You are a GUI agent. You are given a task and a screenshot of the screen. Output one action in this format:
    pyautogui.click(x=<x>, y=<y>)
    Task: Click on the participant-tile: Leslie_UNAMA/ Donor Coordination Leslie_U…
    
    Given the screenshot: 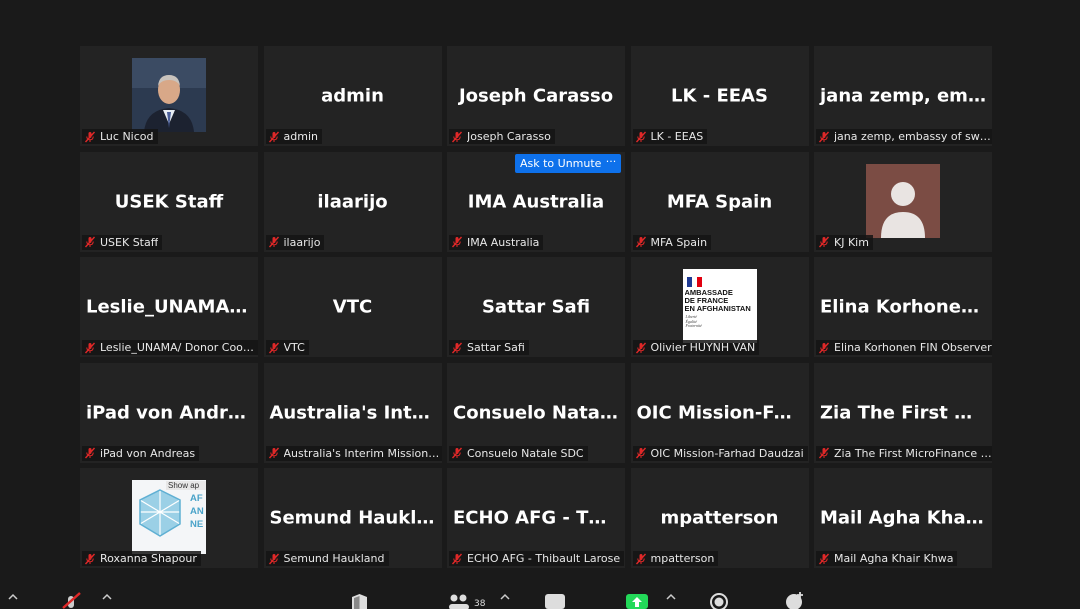 What is the action you would take?
    pyautogui.click(x=169, y=307)
    